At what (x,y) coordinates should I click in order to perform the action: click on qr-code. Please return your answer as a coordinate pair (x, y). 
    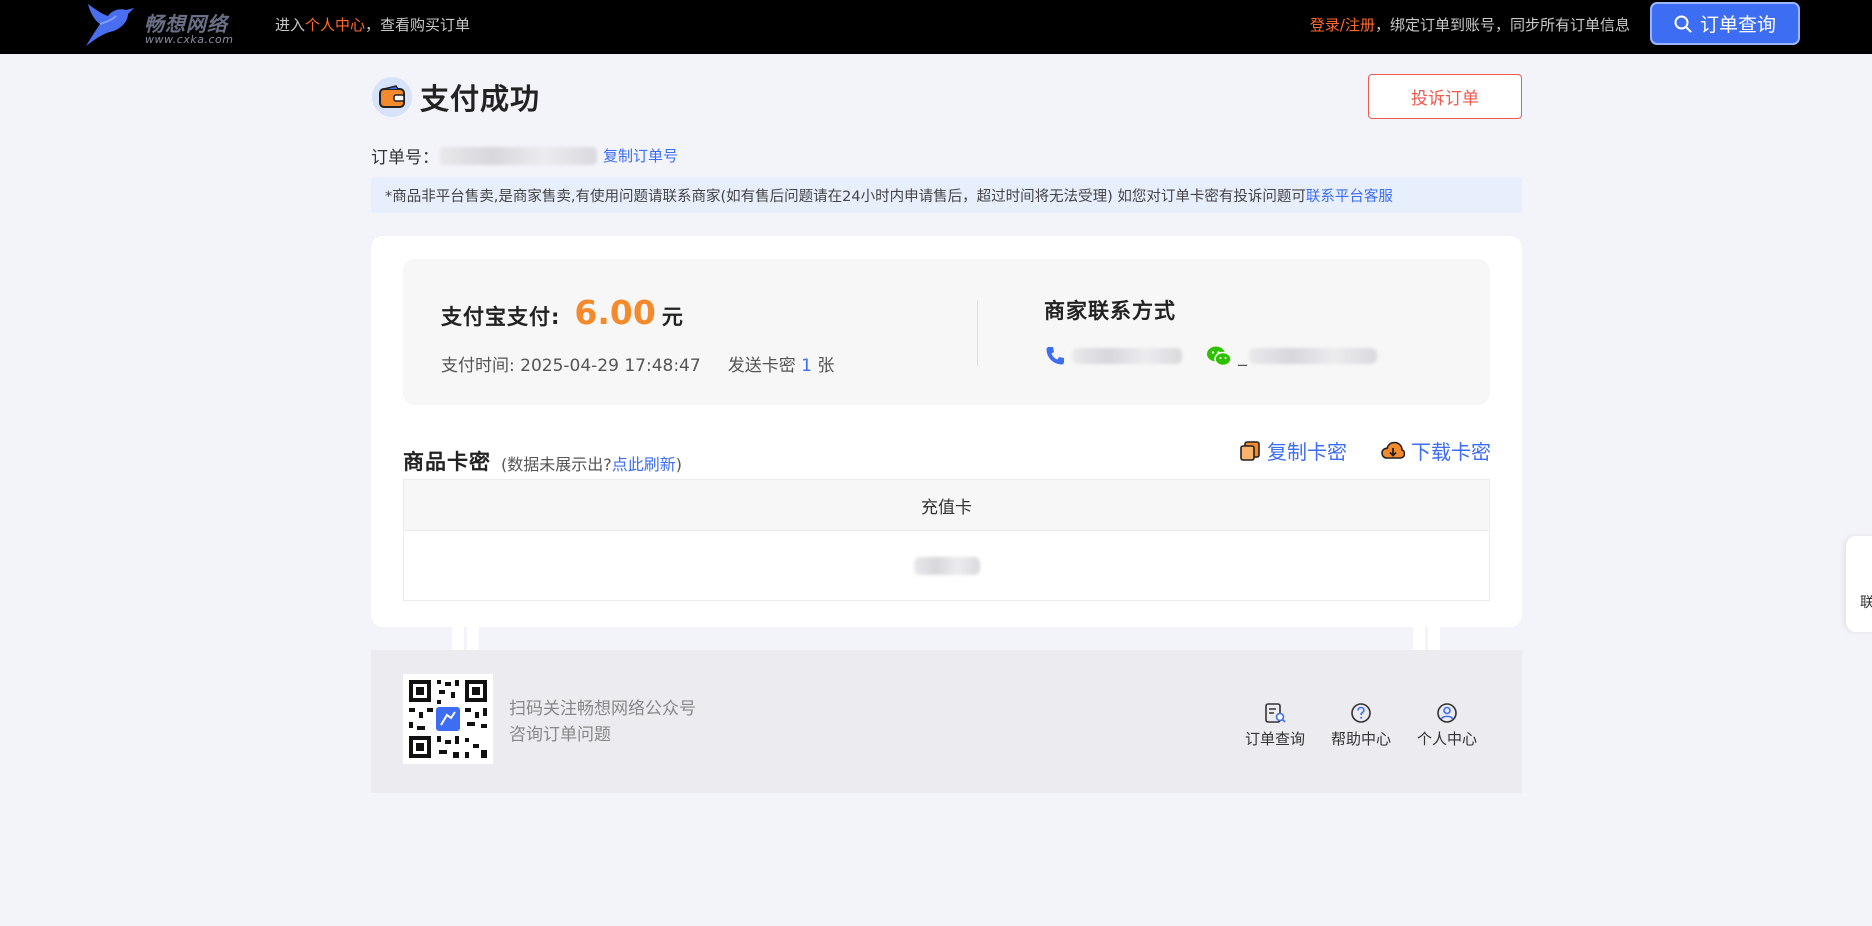
    Looking at the image, I should click on (448, 719).